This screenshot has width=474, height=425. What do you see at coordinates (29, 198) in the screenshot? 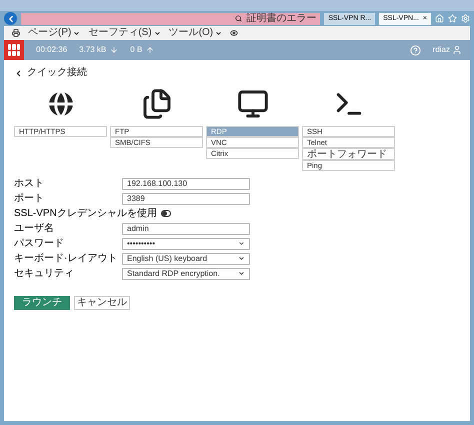
I see `field-label: ポート` at bounding box center [29, 198].